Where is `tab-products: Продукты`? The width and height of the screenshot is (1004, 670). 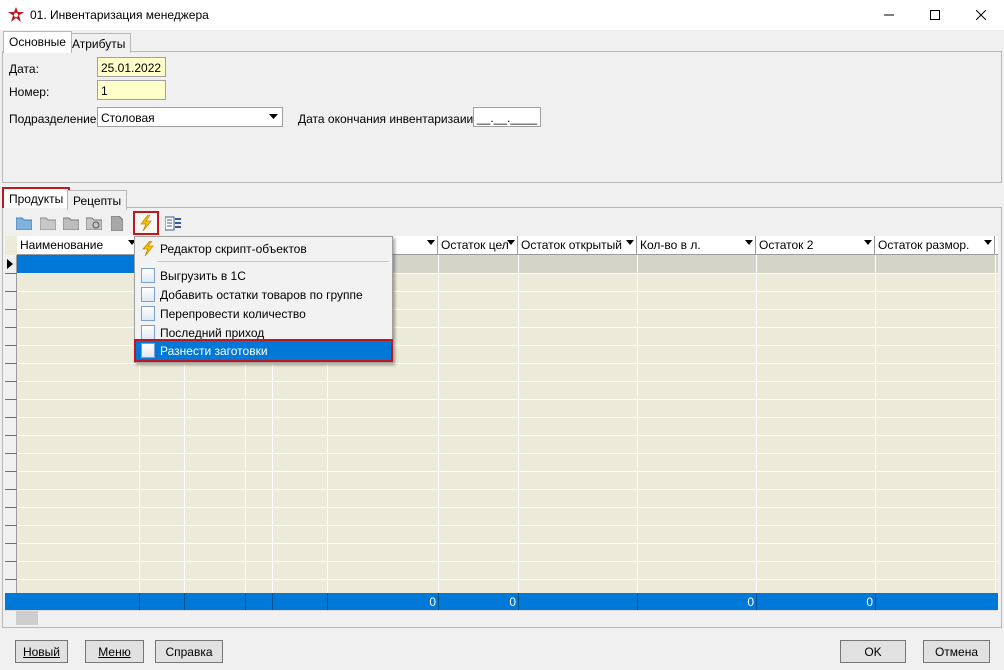 tab-products: Продукты is located at coordinates (36, 197).